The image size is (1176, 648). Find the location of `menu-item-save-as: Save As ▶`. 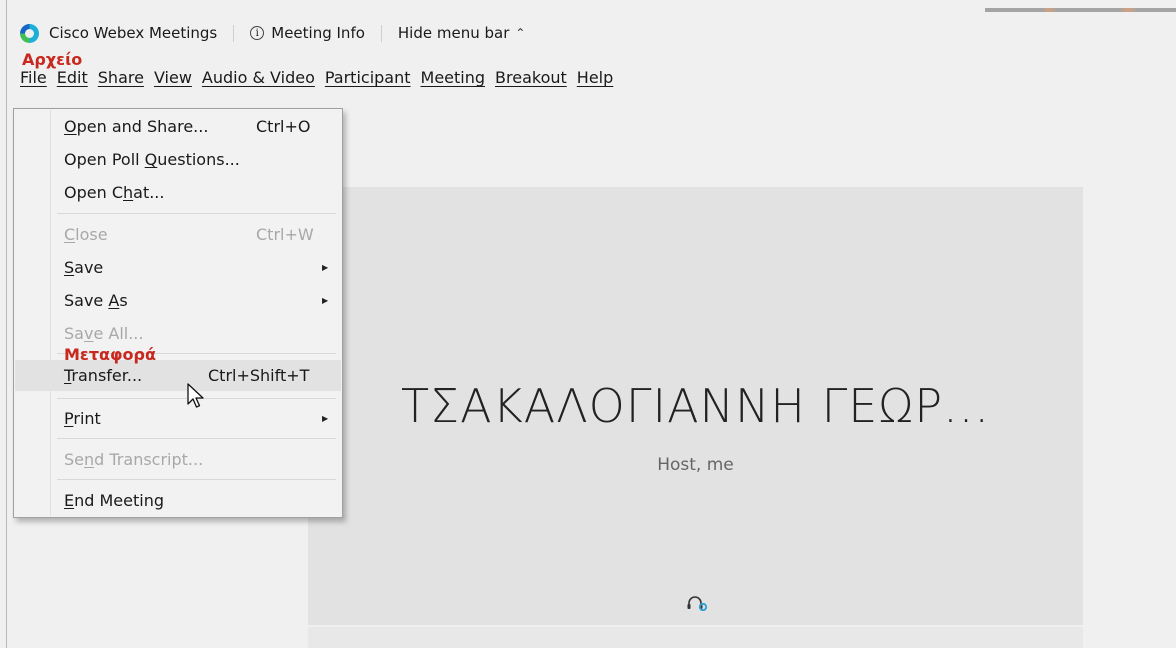

menu-item-save-as: Save As ▶ is located at coordinates (178, 300).